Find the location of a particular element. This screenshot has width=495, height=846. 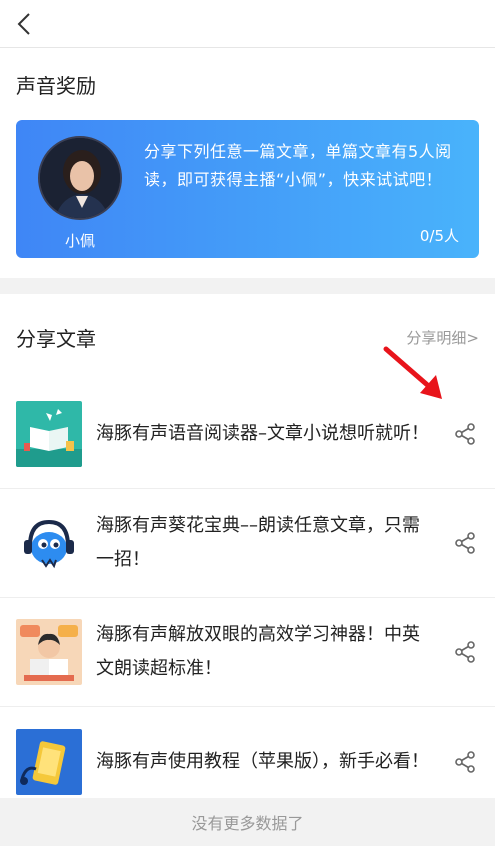

share-detail-link: 分享明细> is located at coordinates (442, 337).